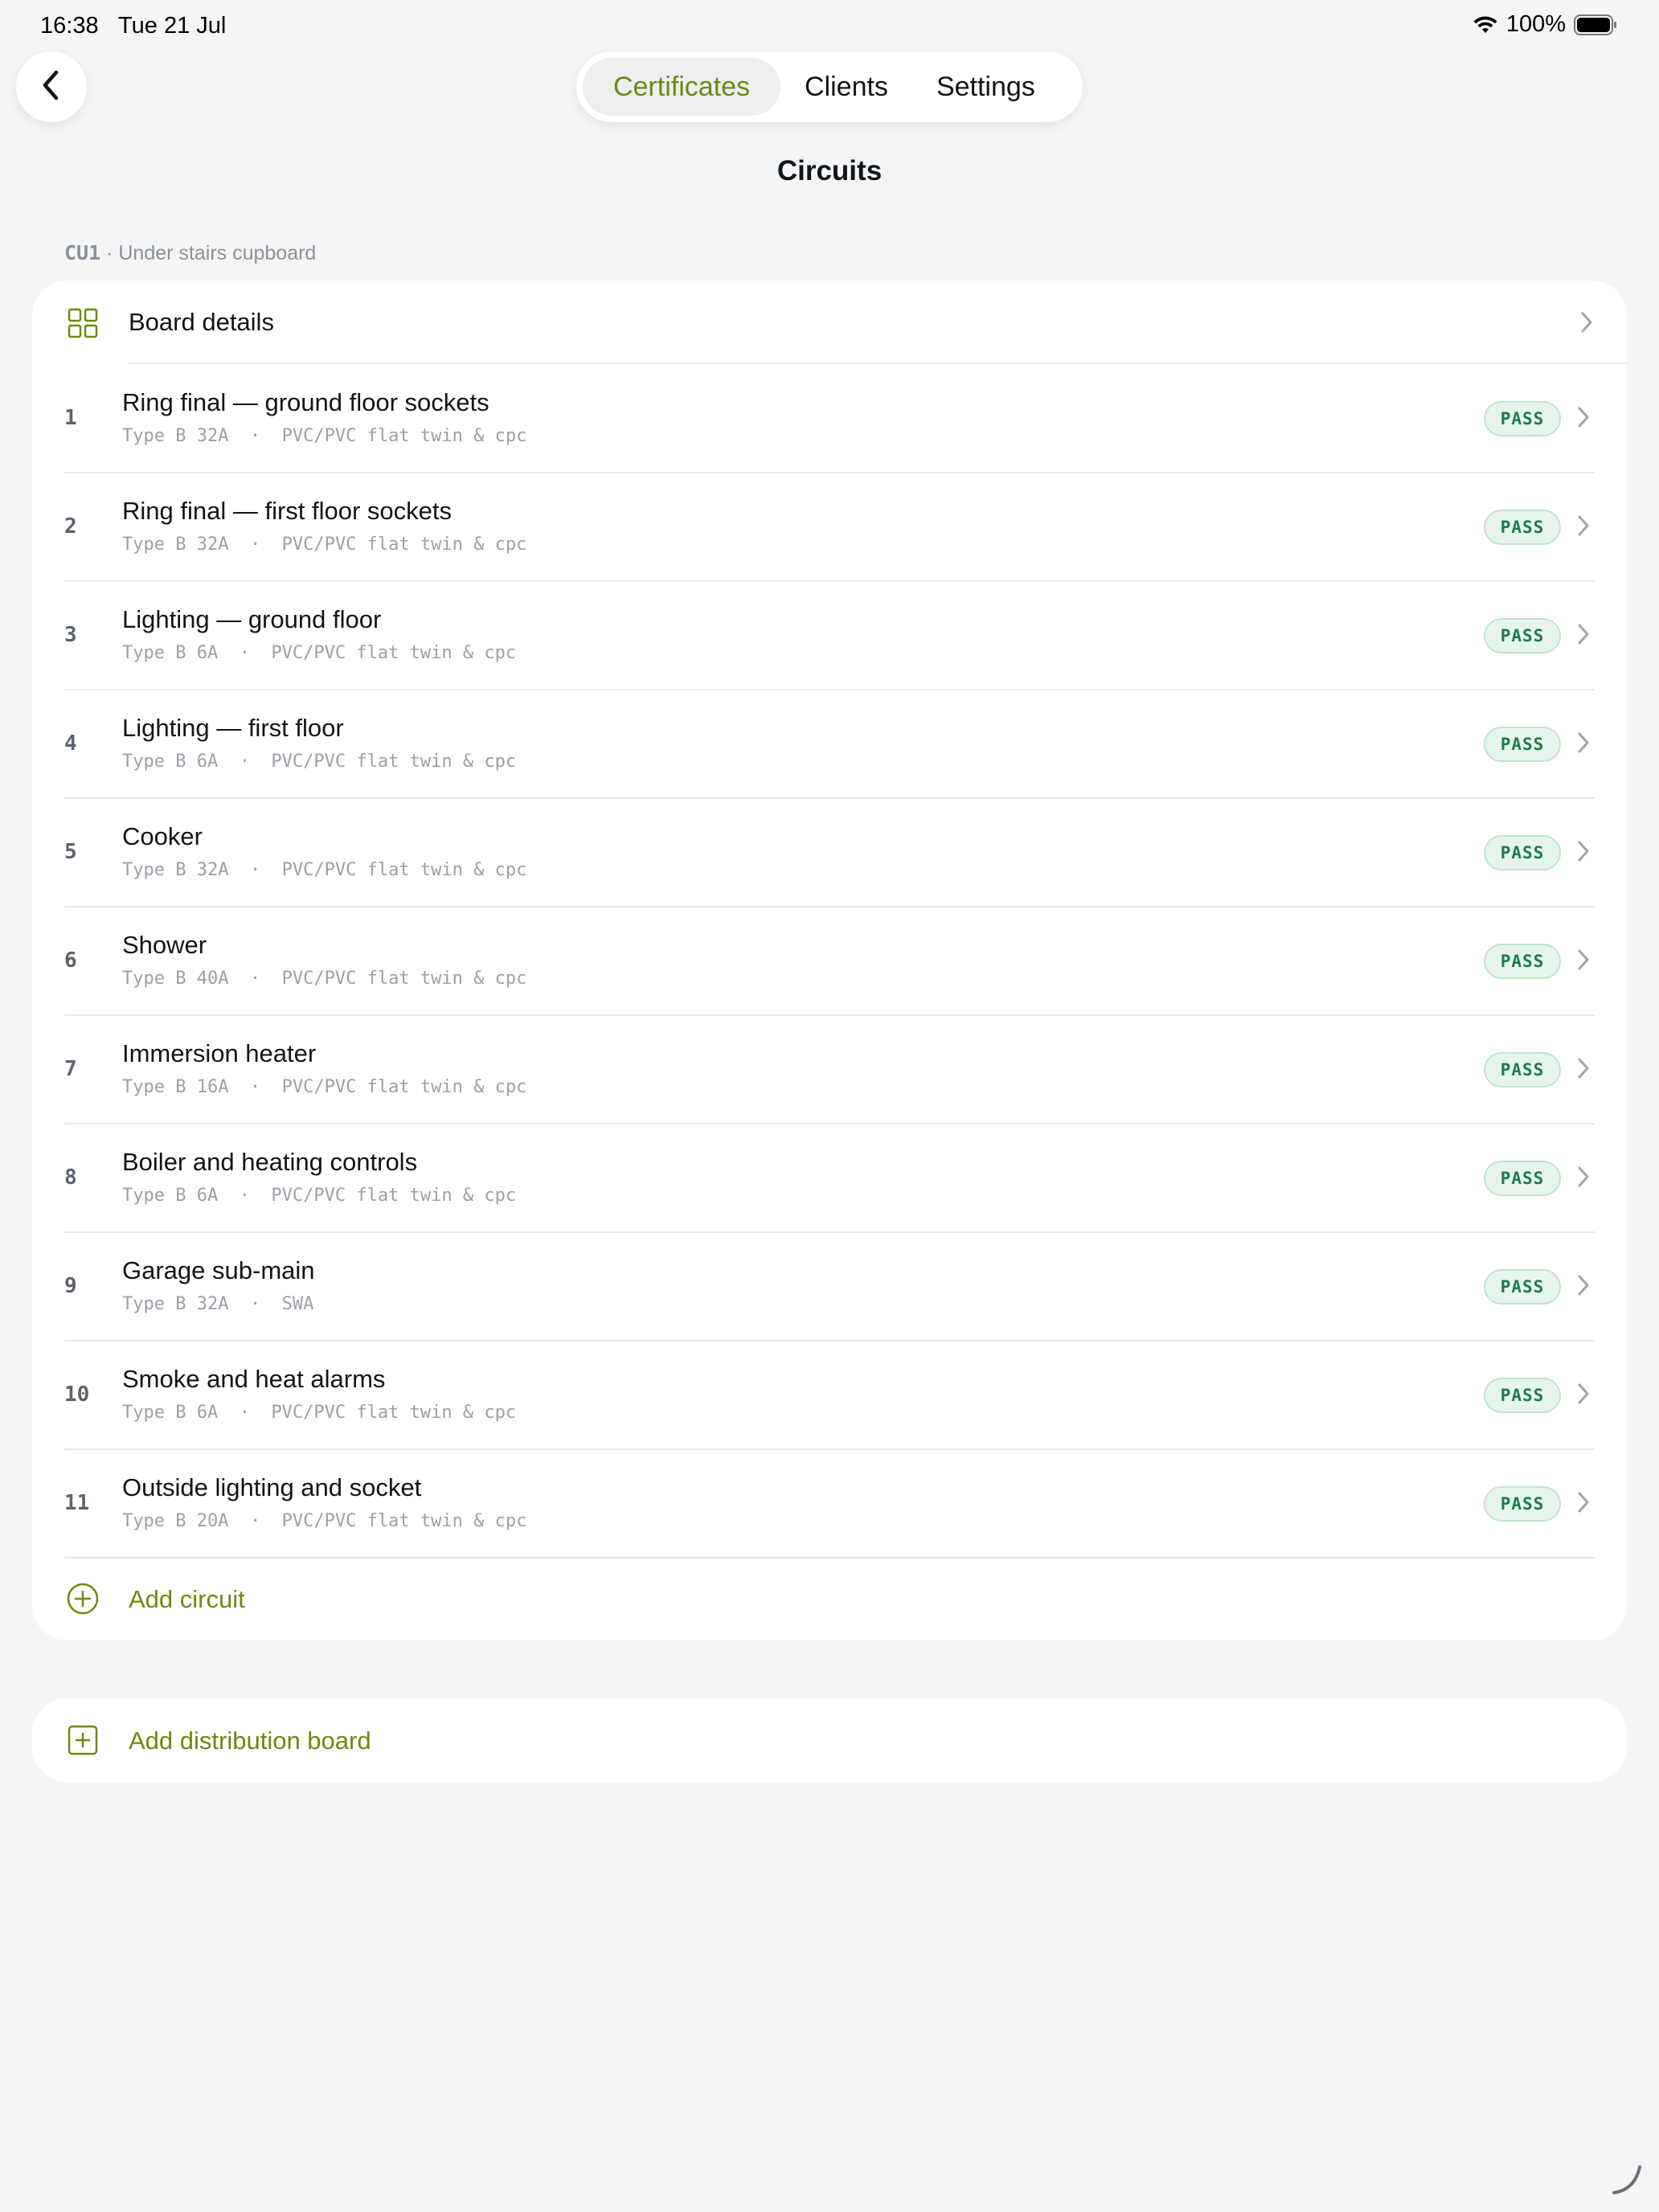 The image size is (1659, 2212). I want to click on resize-handle-icon, so click(1628, 2182).